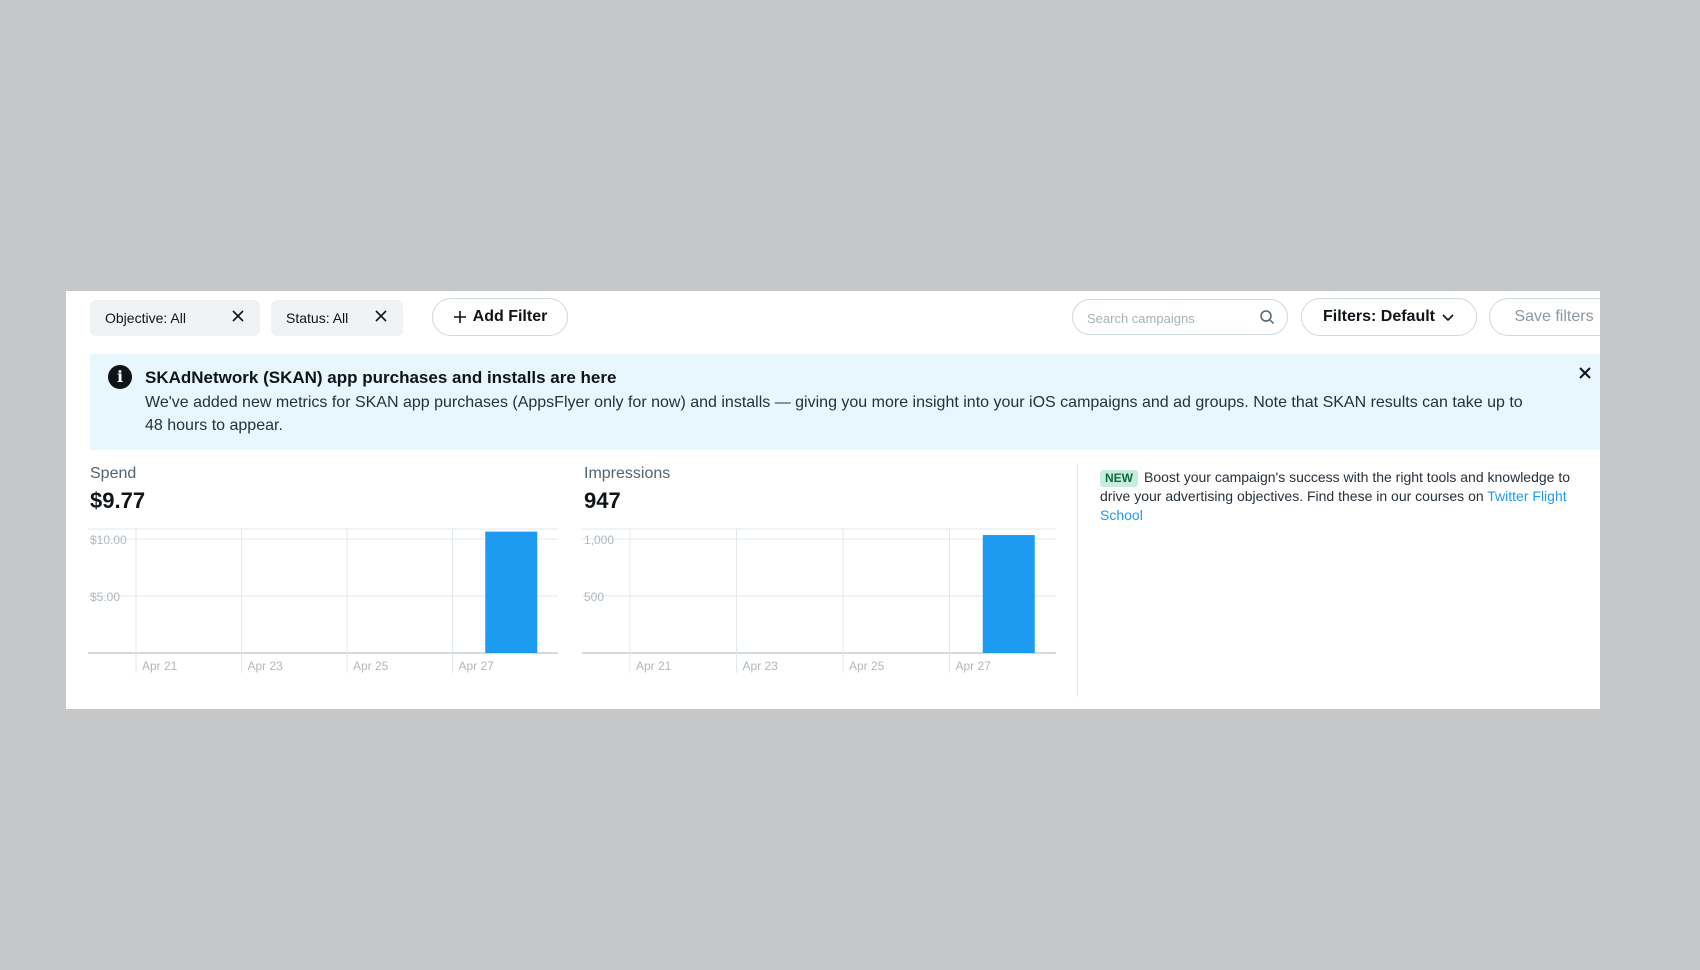 The width and height of the screenshot is (1700, 970). I want to click on filters-default-dropdown: Filters: Default, so click(1389, 317).